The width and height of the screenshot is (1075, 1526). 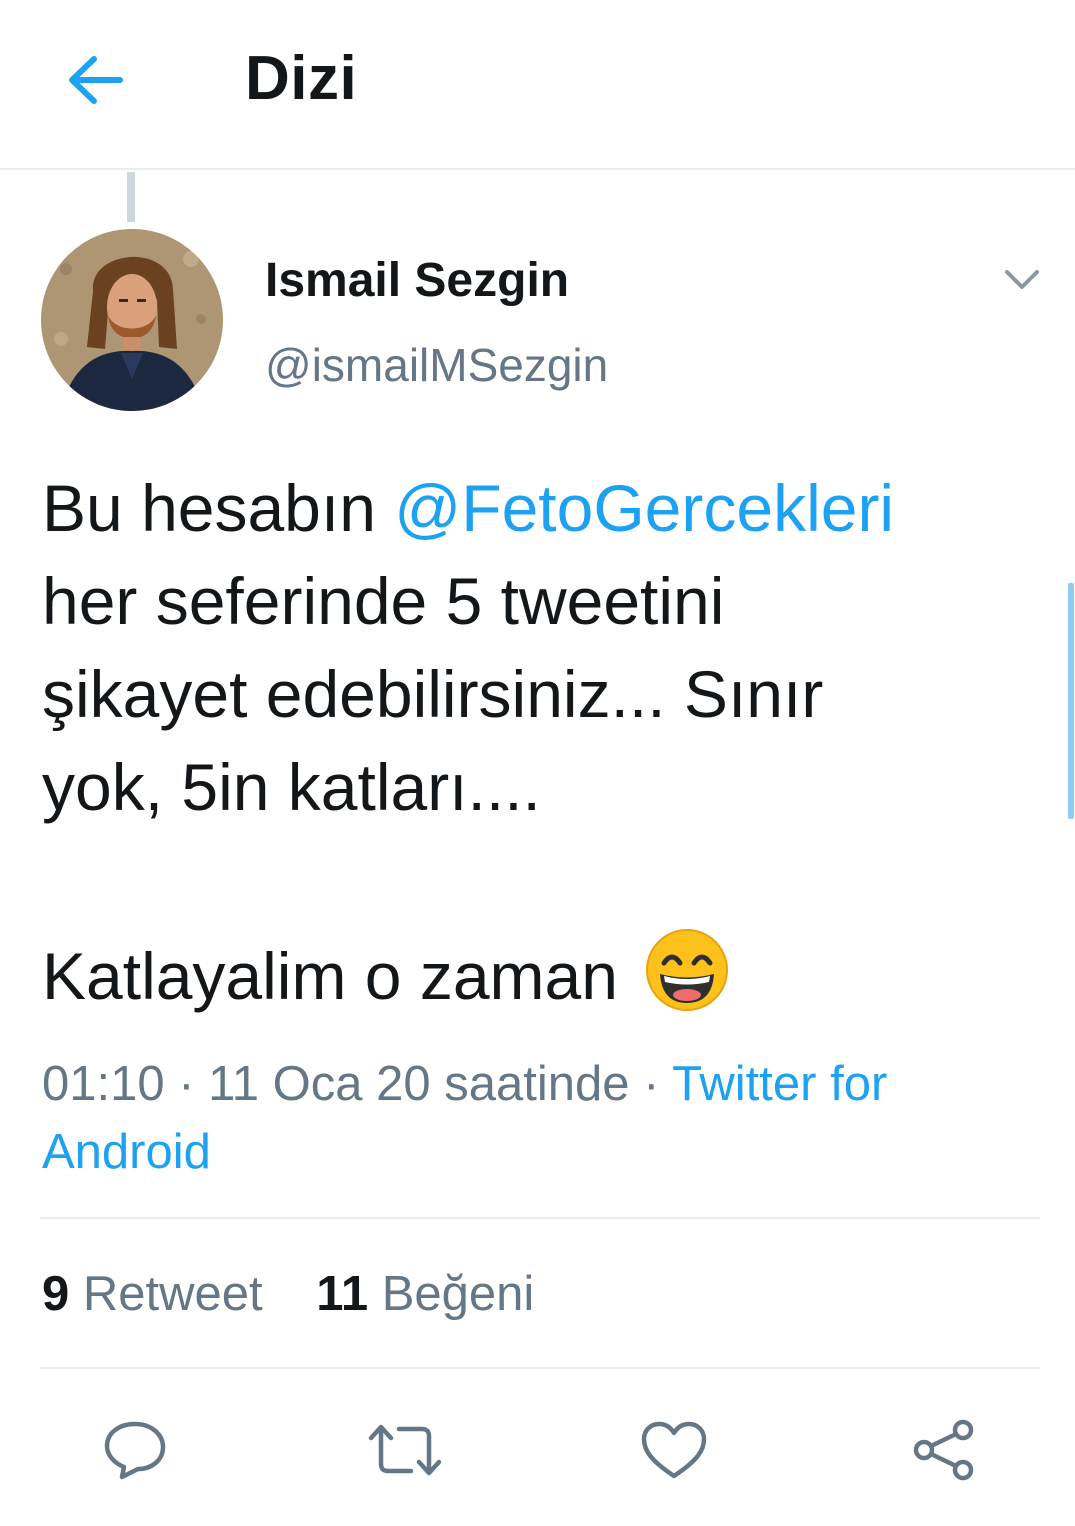 I want to click on reply-button, so click(x=135, y=1450).